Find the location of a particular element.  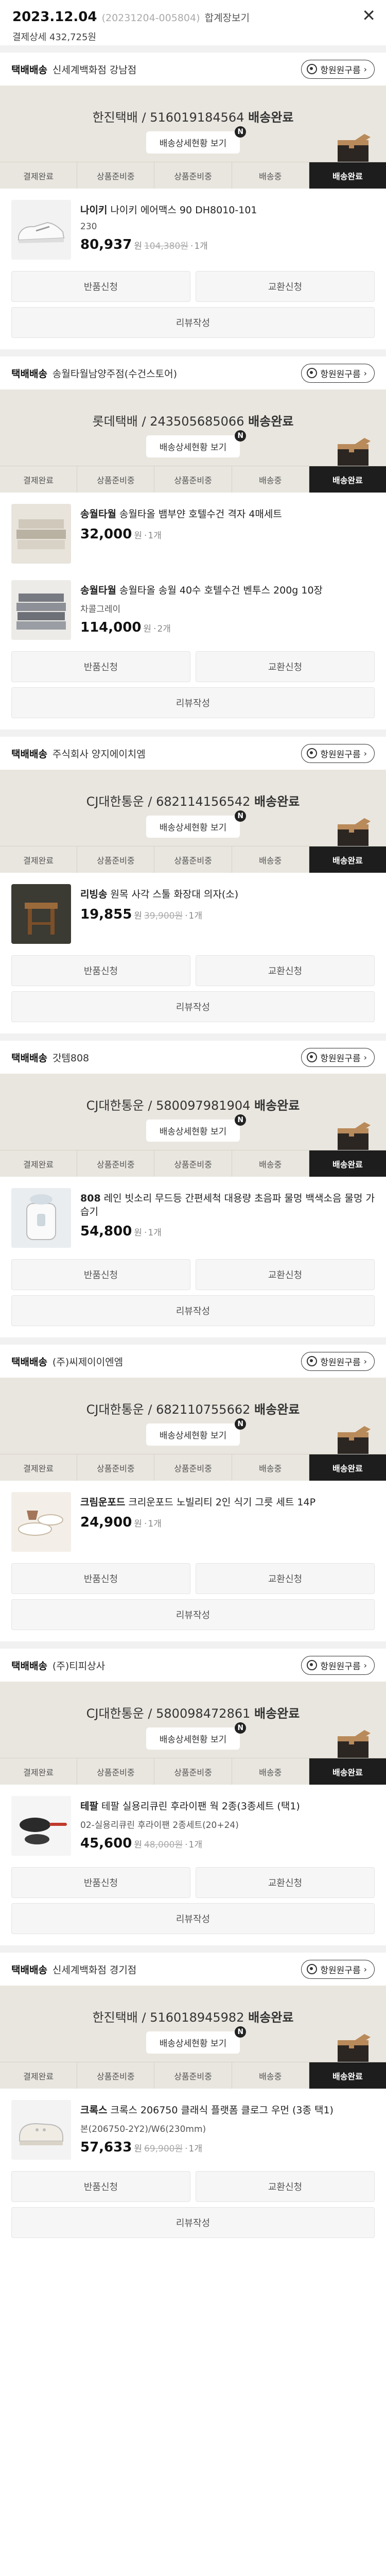

location-pin-icon is located at coordinates (312, 69).